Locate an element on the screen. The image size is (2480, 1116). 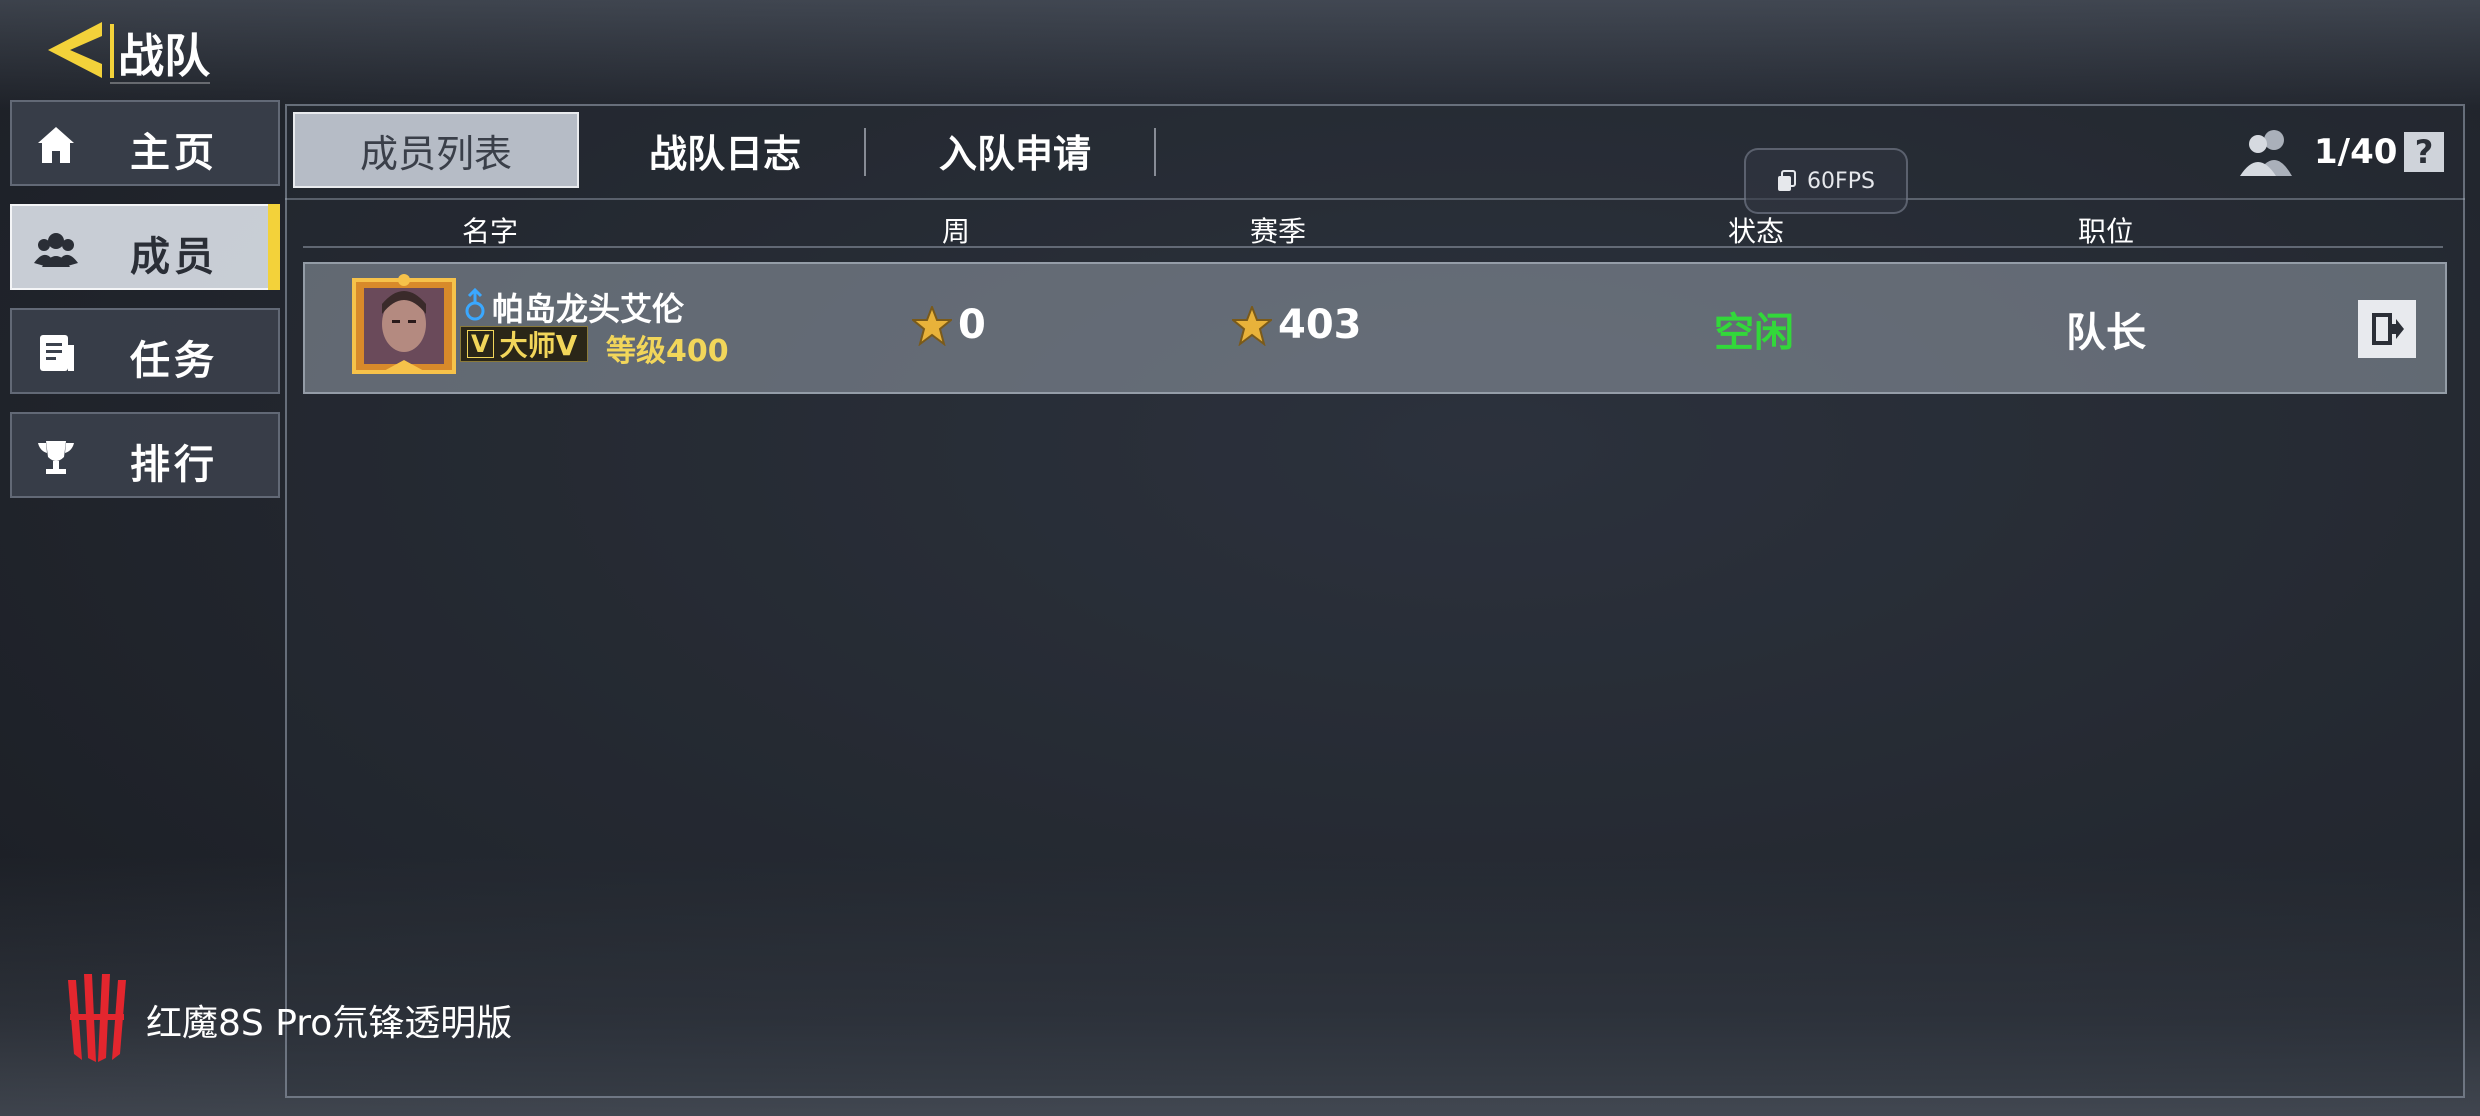
copy-icon is located at coordinates (1787, 180).